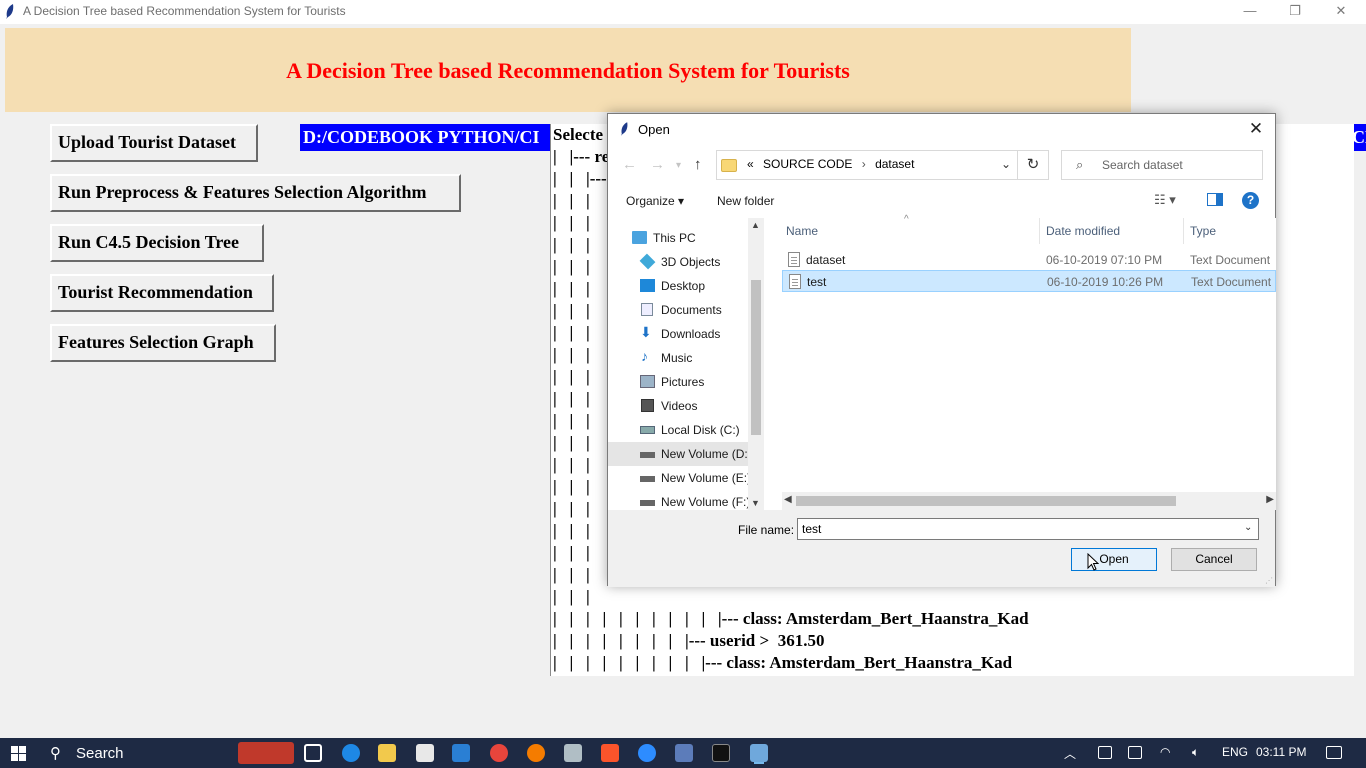 The width and height of the screenshot is (1366, 768). I want to click on file-name: dataset, so click(826, 260).